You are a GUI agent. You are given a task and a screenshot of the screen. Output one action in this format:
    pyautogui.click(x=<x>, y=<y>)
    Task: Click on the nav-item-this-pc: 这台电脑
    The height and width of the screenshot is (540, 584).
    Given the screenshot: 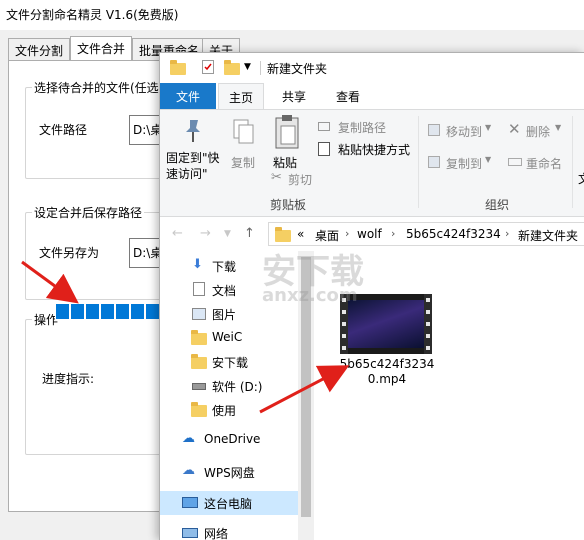 What is the action you would take?
    pyautogui.click(x=229, y=503)
    